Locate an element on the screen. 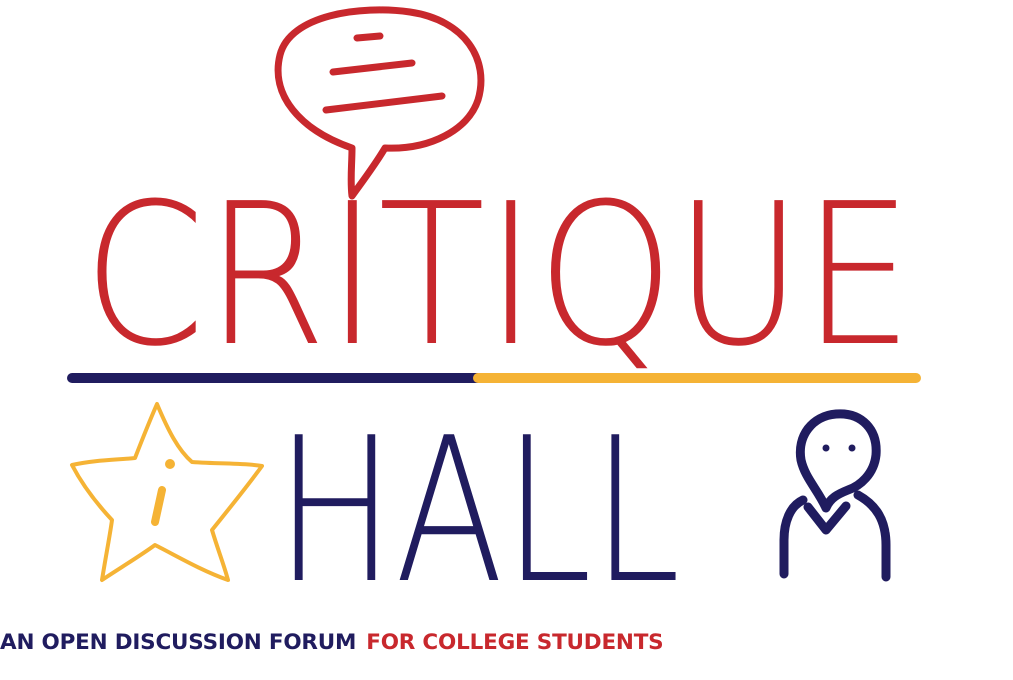 This screenshot has width=1013, height=680. star-icon is located at coordinates (167, 492).